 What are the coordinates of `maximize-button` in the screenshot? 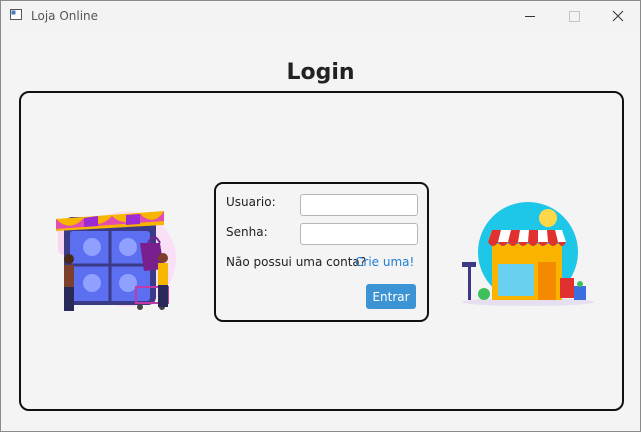 It's located at (574, 16).